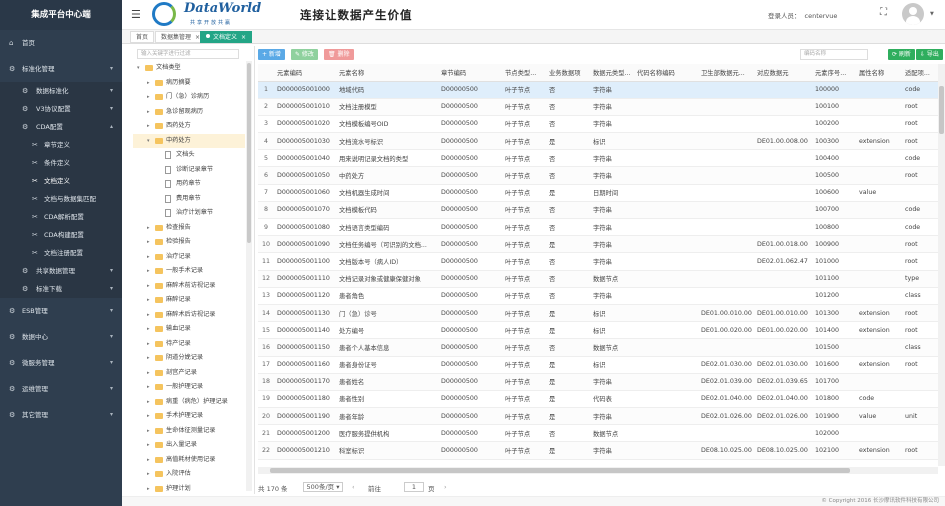 This screenshot has height=506, width=945. Describe the element at coordinates (470, 73) in the screenshot. I see `column-header: 章节编码` at that location.